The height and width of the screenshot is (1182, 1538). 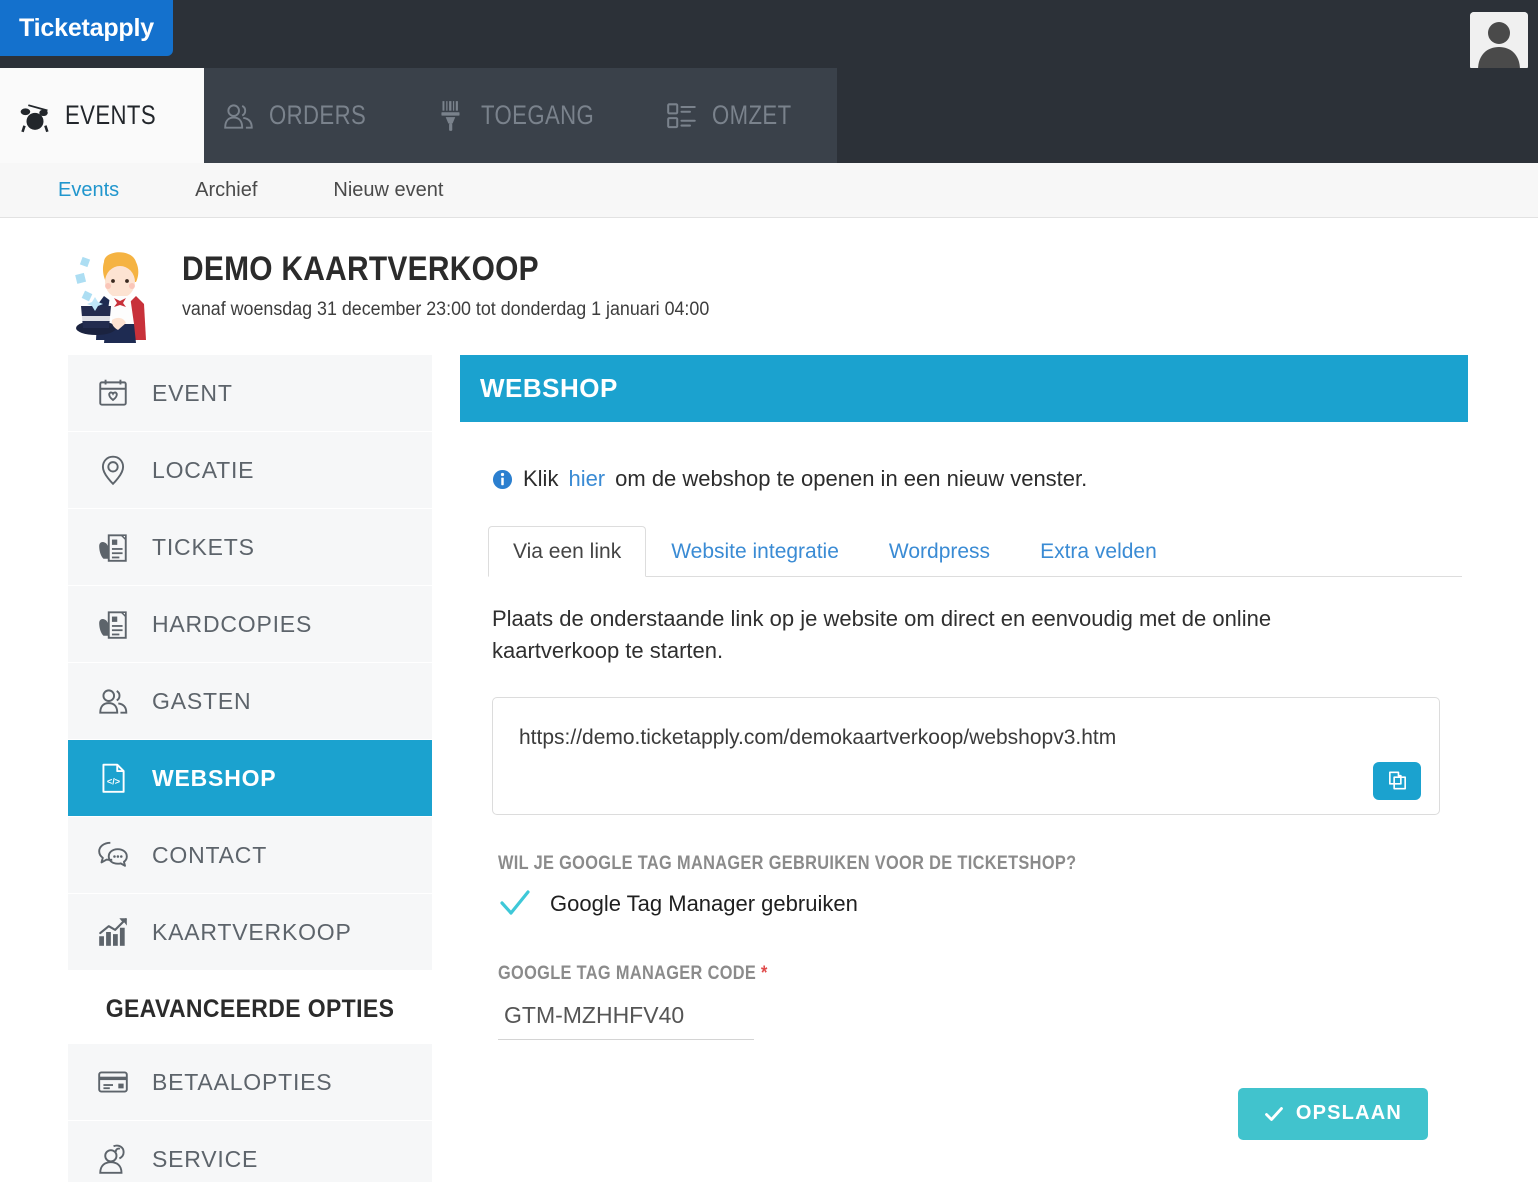 I want to click on scanner-icon, so click(x=450, y=115).